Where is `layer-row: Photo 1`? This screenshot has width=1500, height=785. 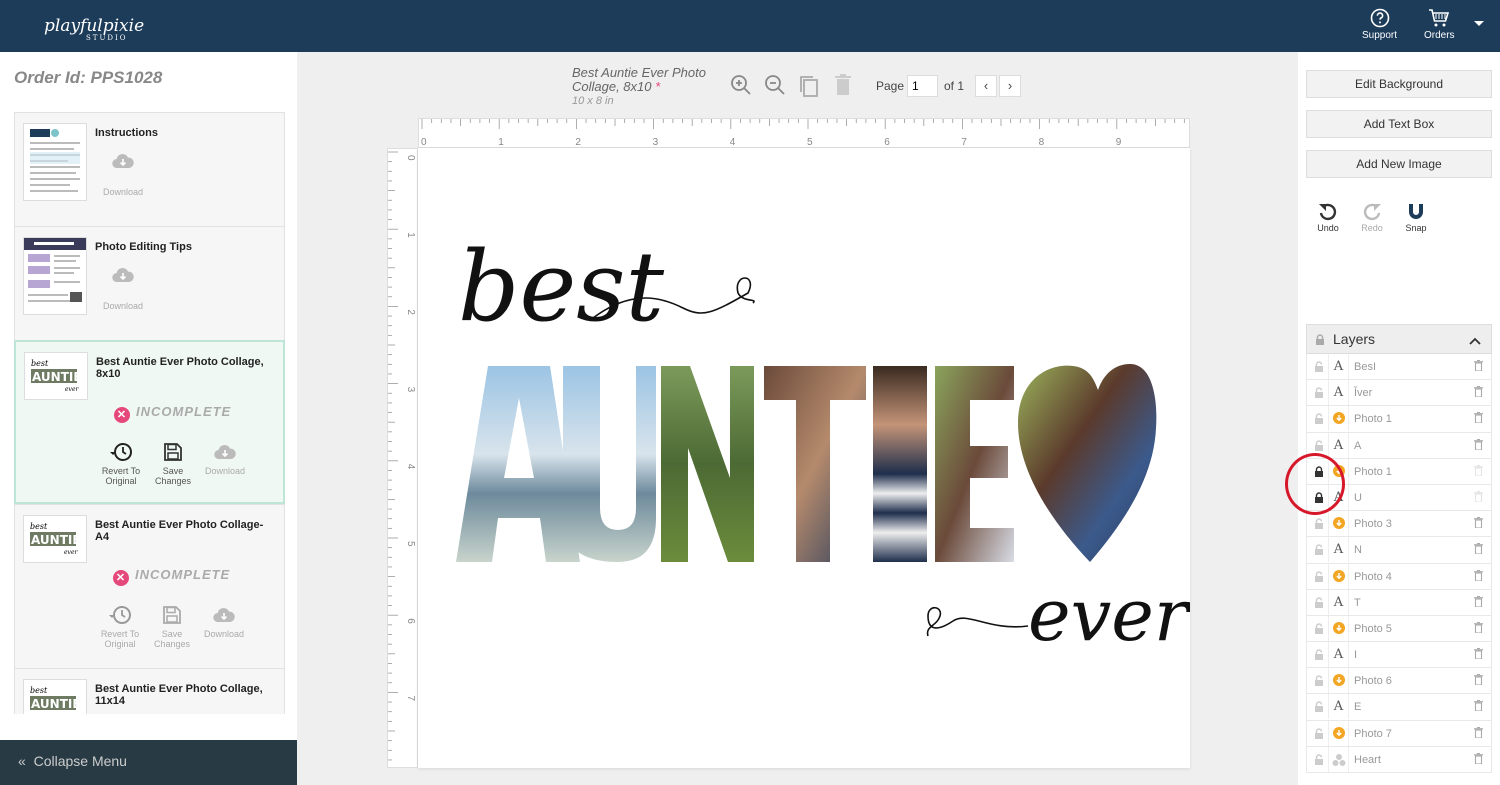
layer-row: Photo 1 is located at coordinates (1399, 419).